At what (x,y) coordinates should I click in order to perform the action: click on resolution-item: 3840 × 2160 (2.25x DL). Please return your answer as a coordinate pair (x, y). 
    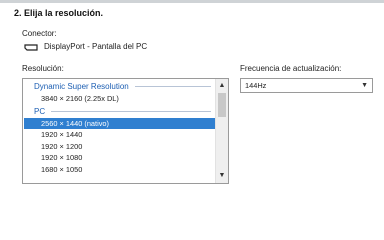
    Looking at the image, I should click on (119, 99).